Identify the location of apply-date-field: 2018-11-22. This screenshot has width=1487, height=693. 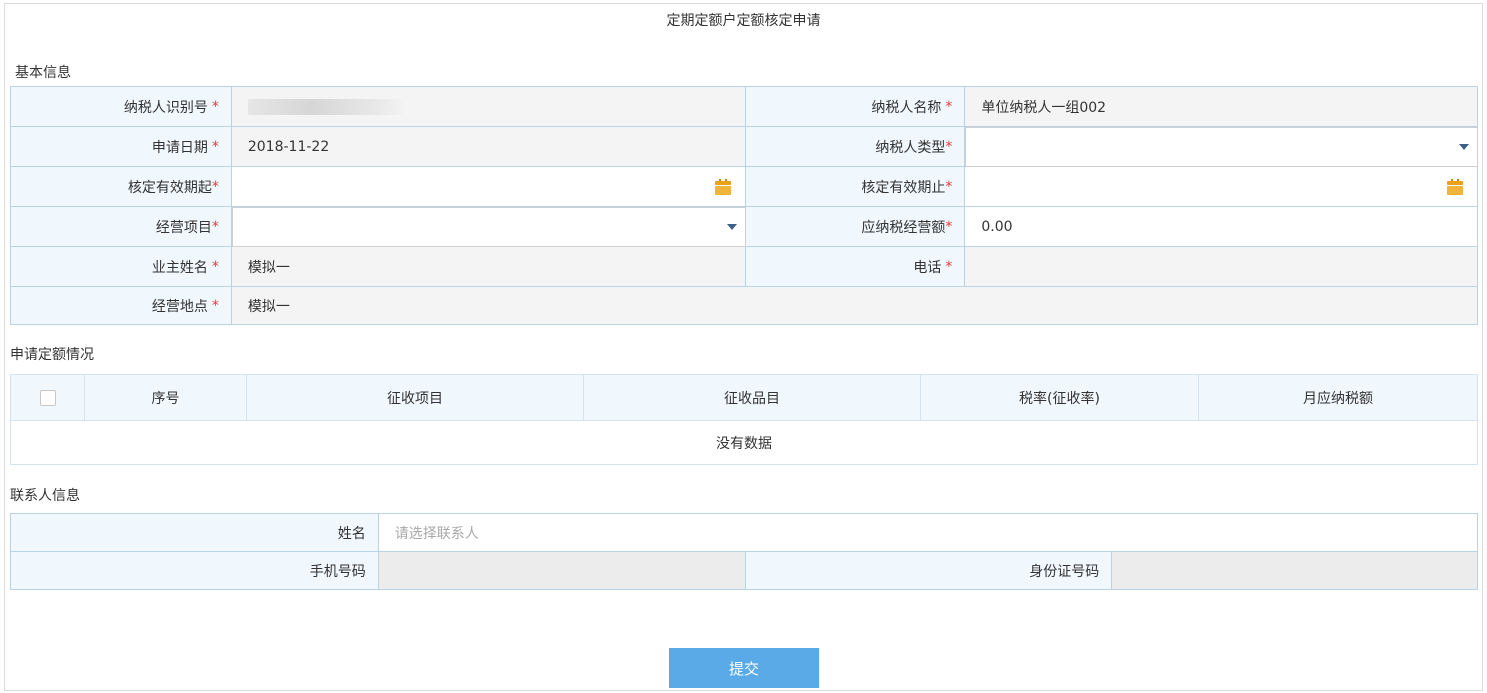
(488, 147).